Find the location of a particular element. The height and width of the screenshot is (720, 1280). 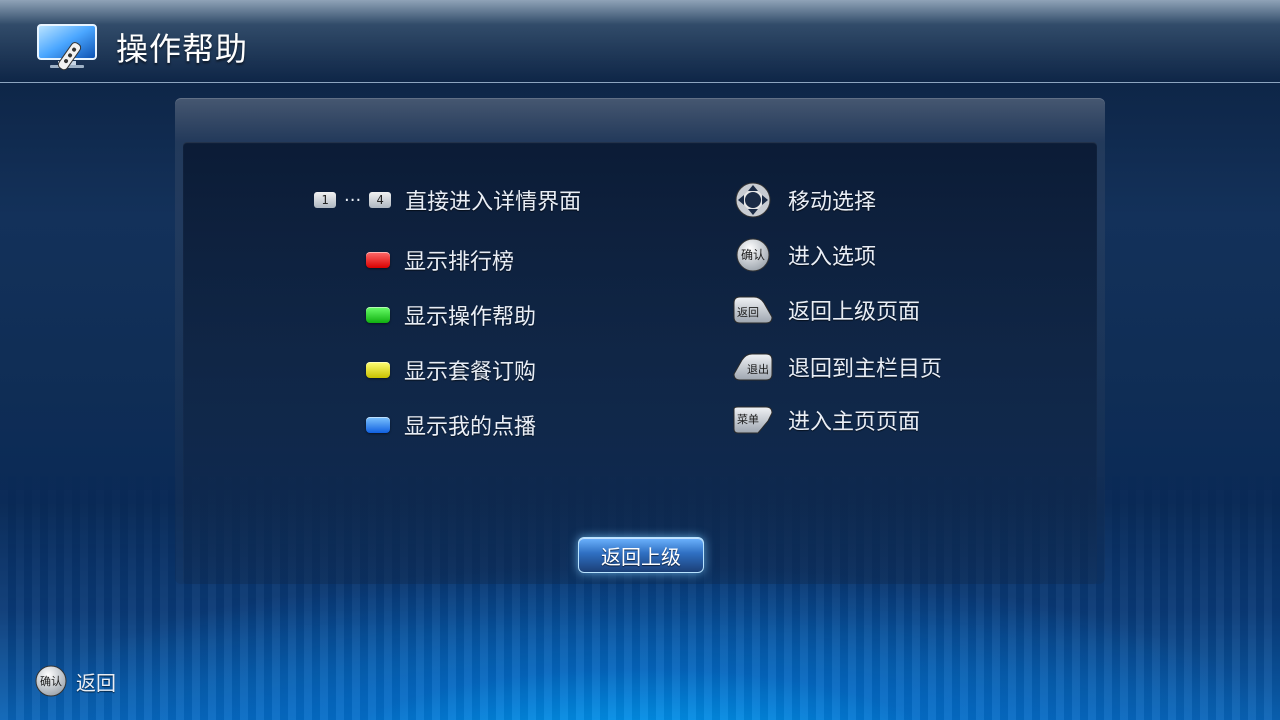

dpad-label: 移动选择 is located at coordinates (832, 202).